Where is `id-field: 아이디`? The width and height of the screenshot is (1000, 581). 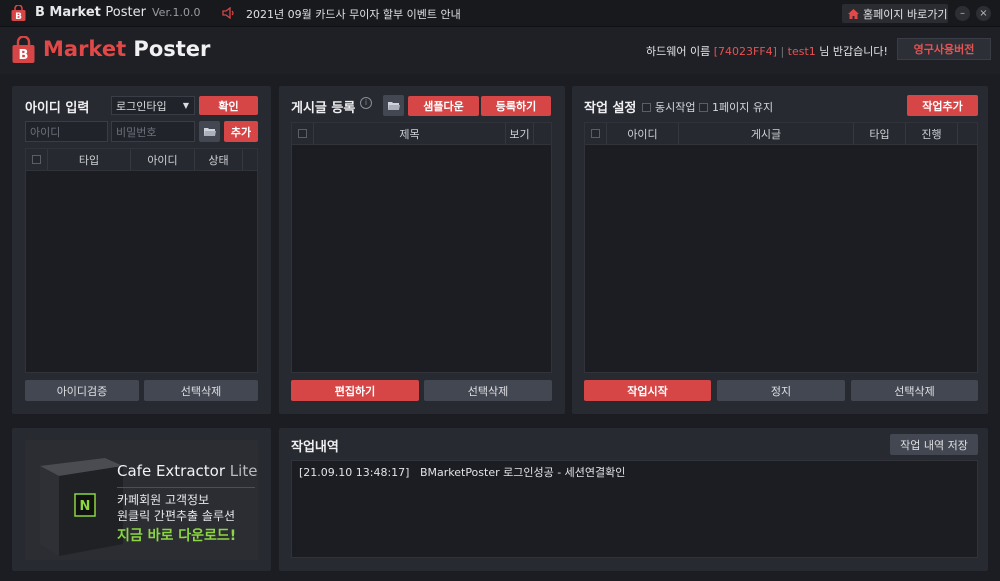
id-field: 아이디 is located at coordinates (66, 131).